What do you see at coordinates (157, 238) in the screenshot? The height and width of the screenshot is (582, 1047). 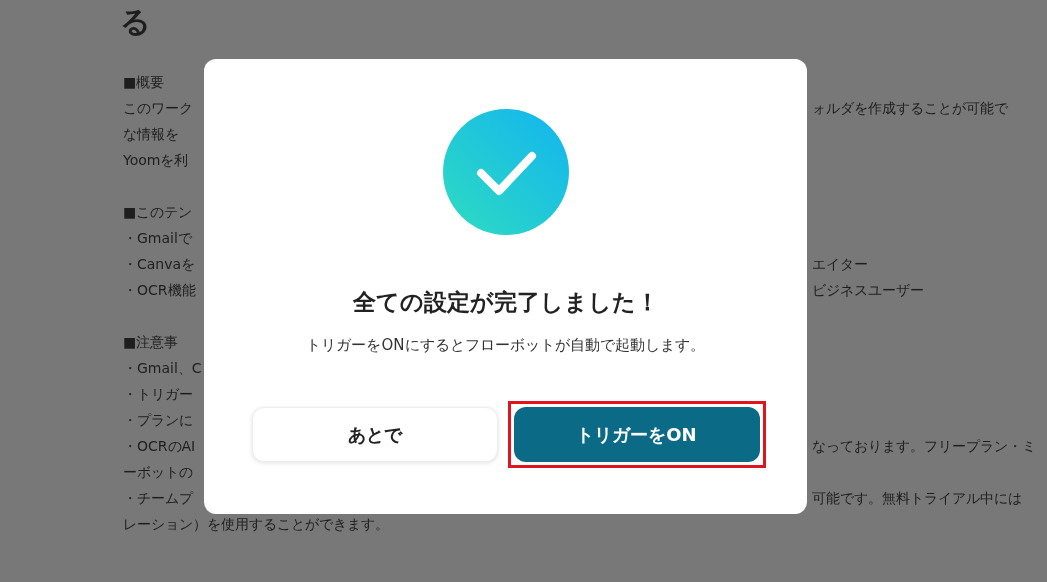 I see `description-text: ・Gmailで` at bounding box center [157, 238].